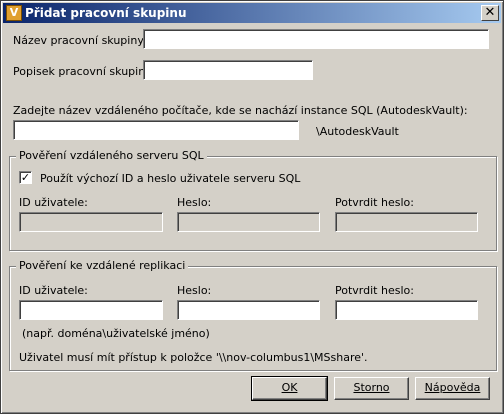 The height and width of the screenshot is (414, 504). Describe the element at coordinates (156, 130) in the screenshot. I see `remote-computer-input` at that location.